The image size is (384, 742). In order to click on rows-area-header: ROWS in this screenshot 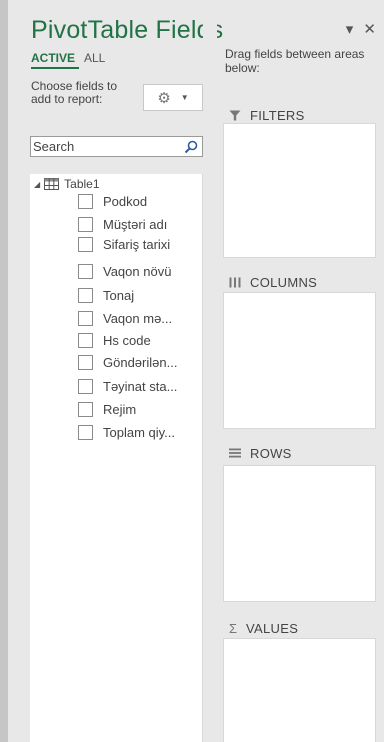, I will do `click(260, 453)`.